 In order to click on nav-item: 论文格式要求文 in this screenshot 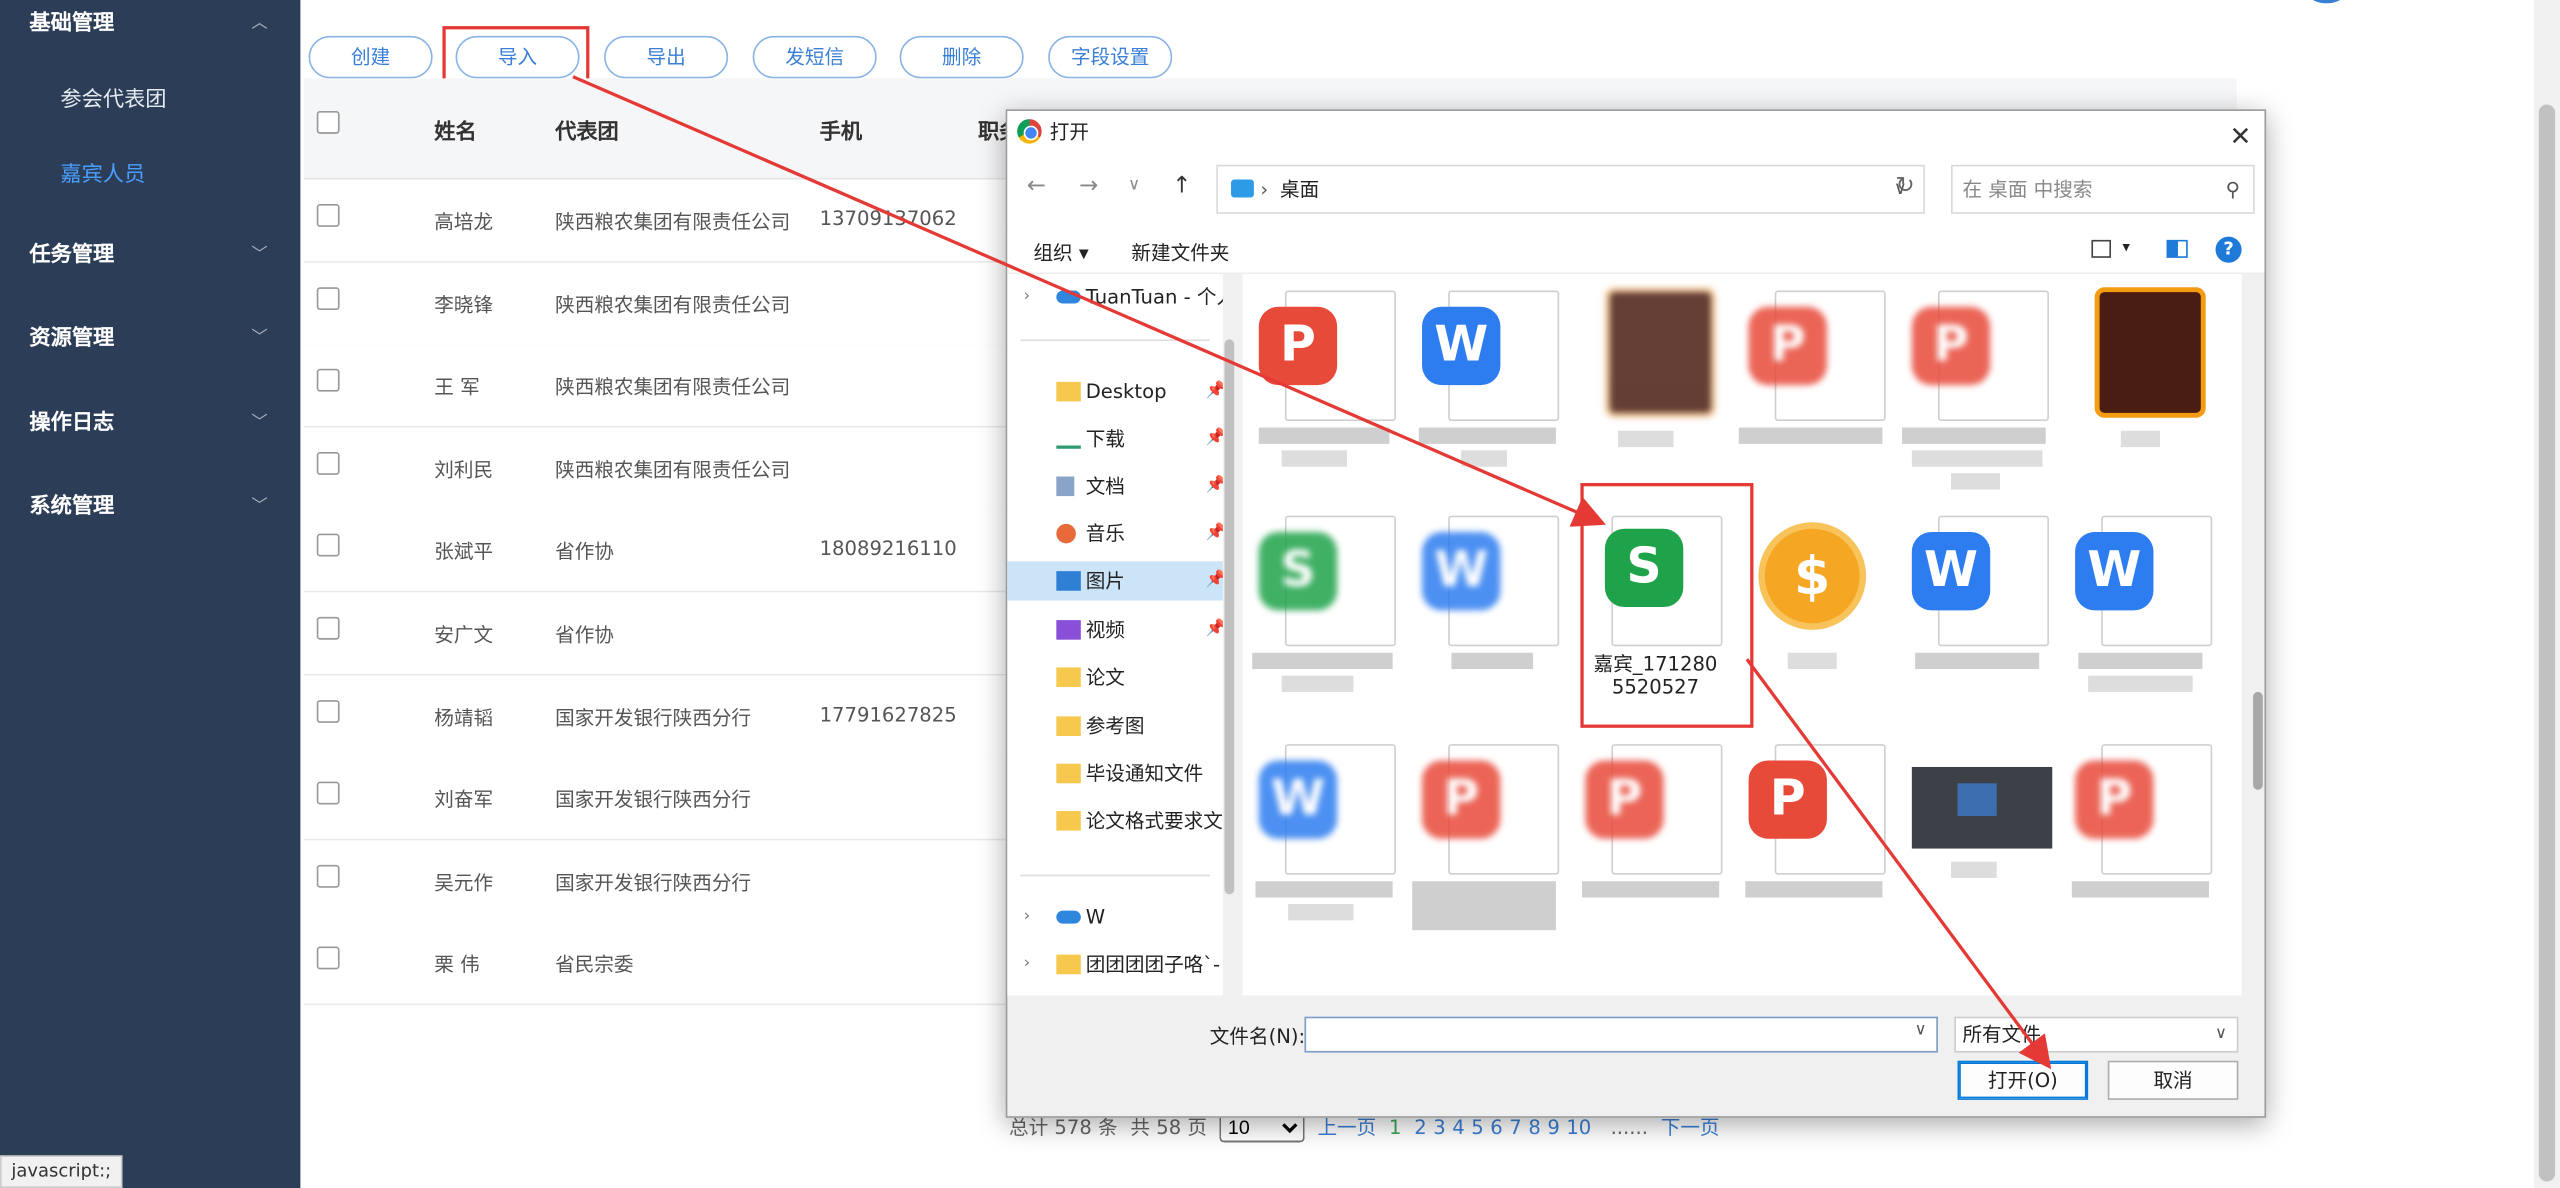, I will do `click(1121, 820)`.